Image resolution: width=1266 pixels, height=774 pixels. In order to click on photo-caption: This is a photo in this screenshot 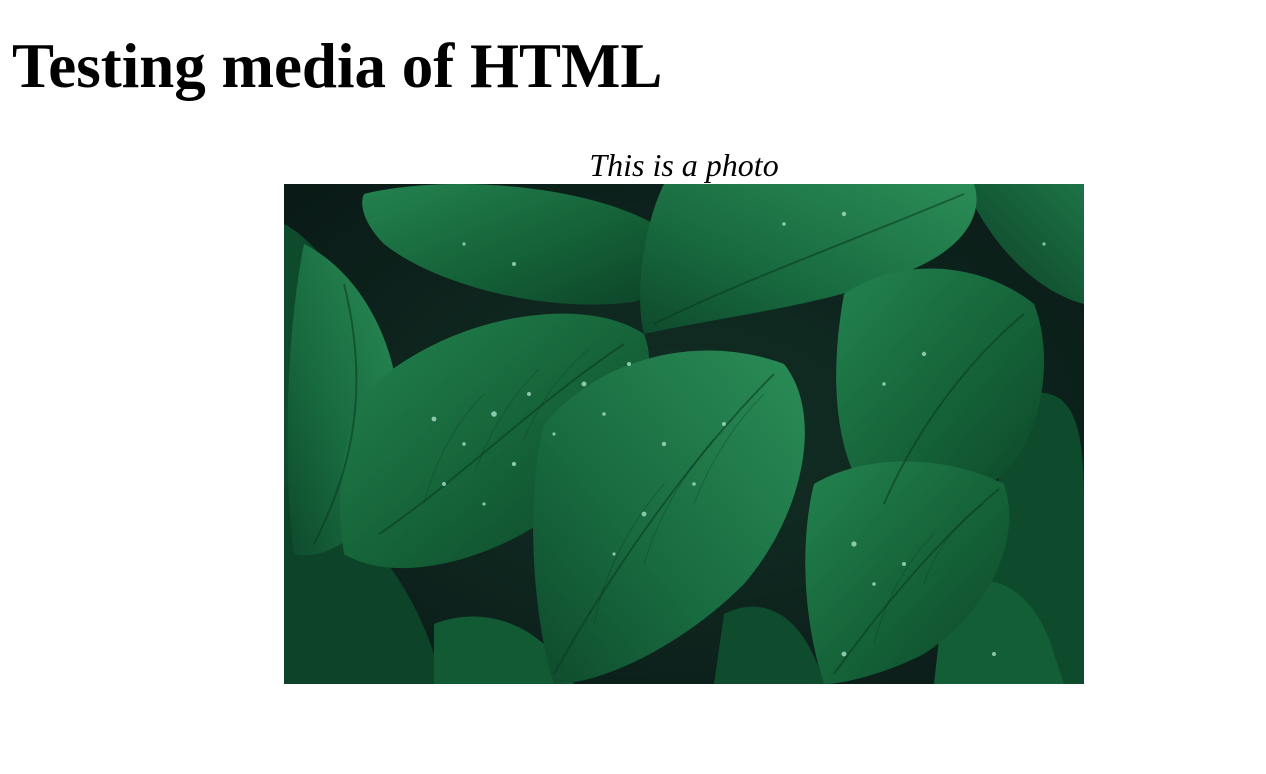, I will do `click(684, 165)`.